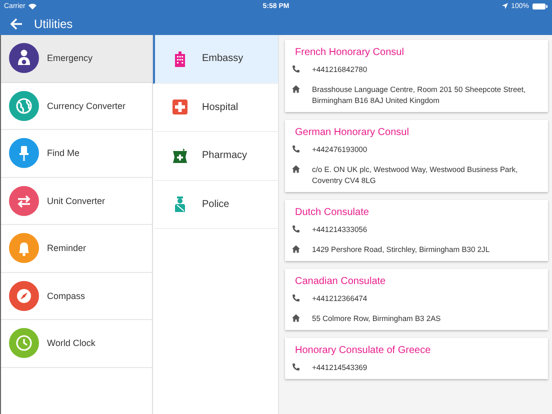 The width and height of the screenshot is (552, 414). What do you see at coordinates (215, 108) in the screenshot?
I see `subcategory-item: Hospital` at bounding box center [215, 108].